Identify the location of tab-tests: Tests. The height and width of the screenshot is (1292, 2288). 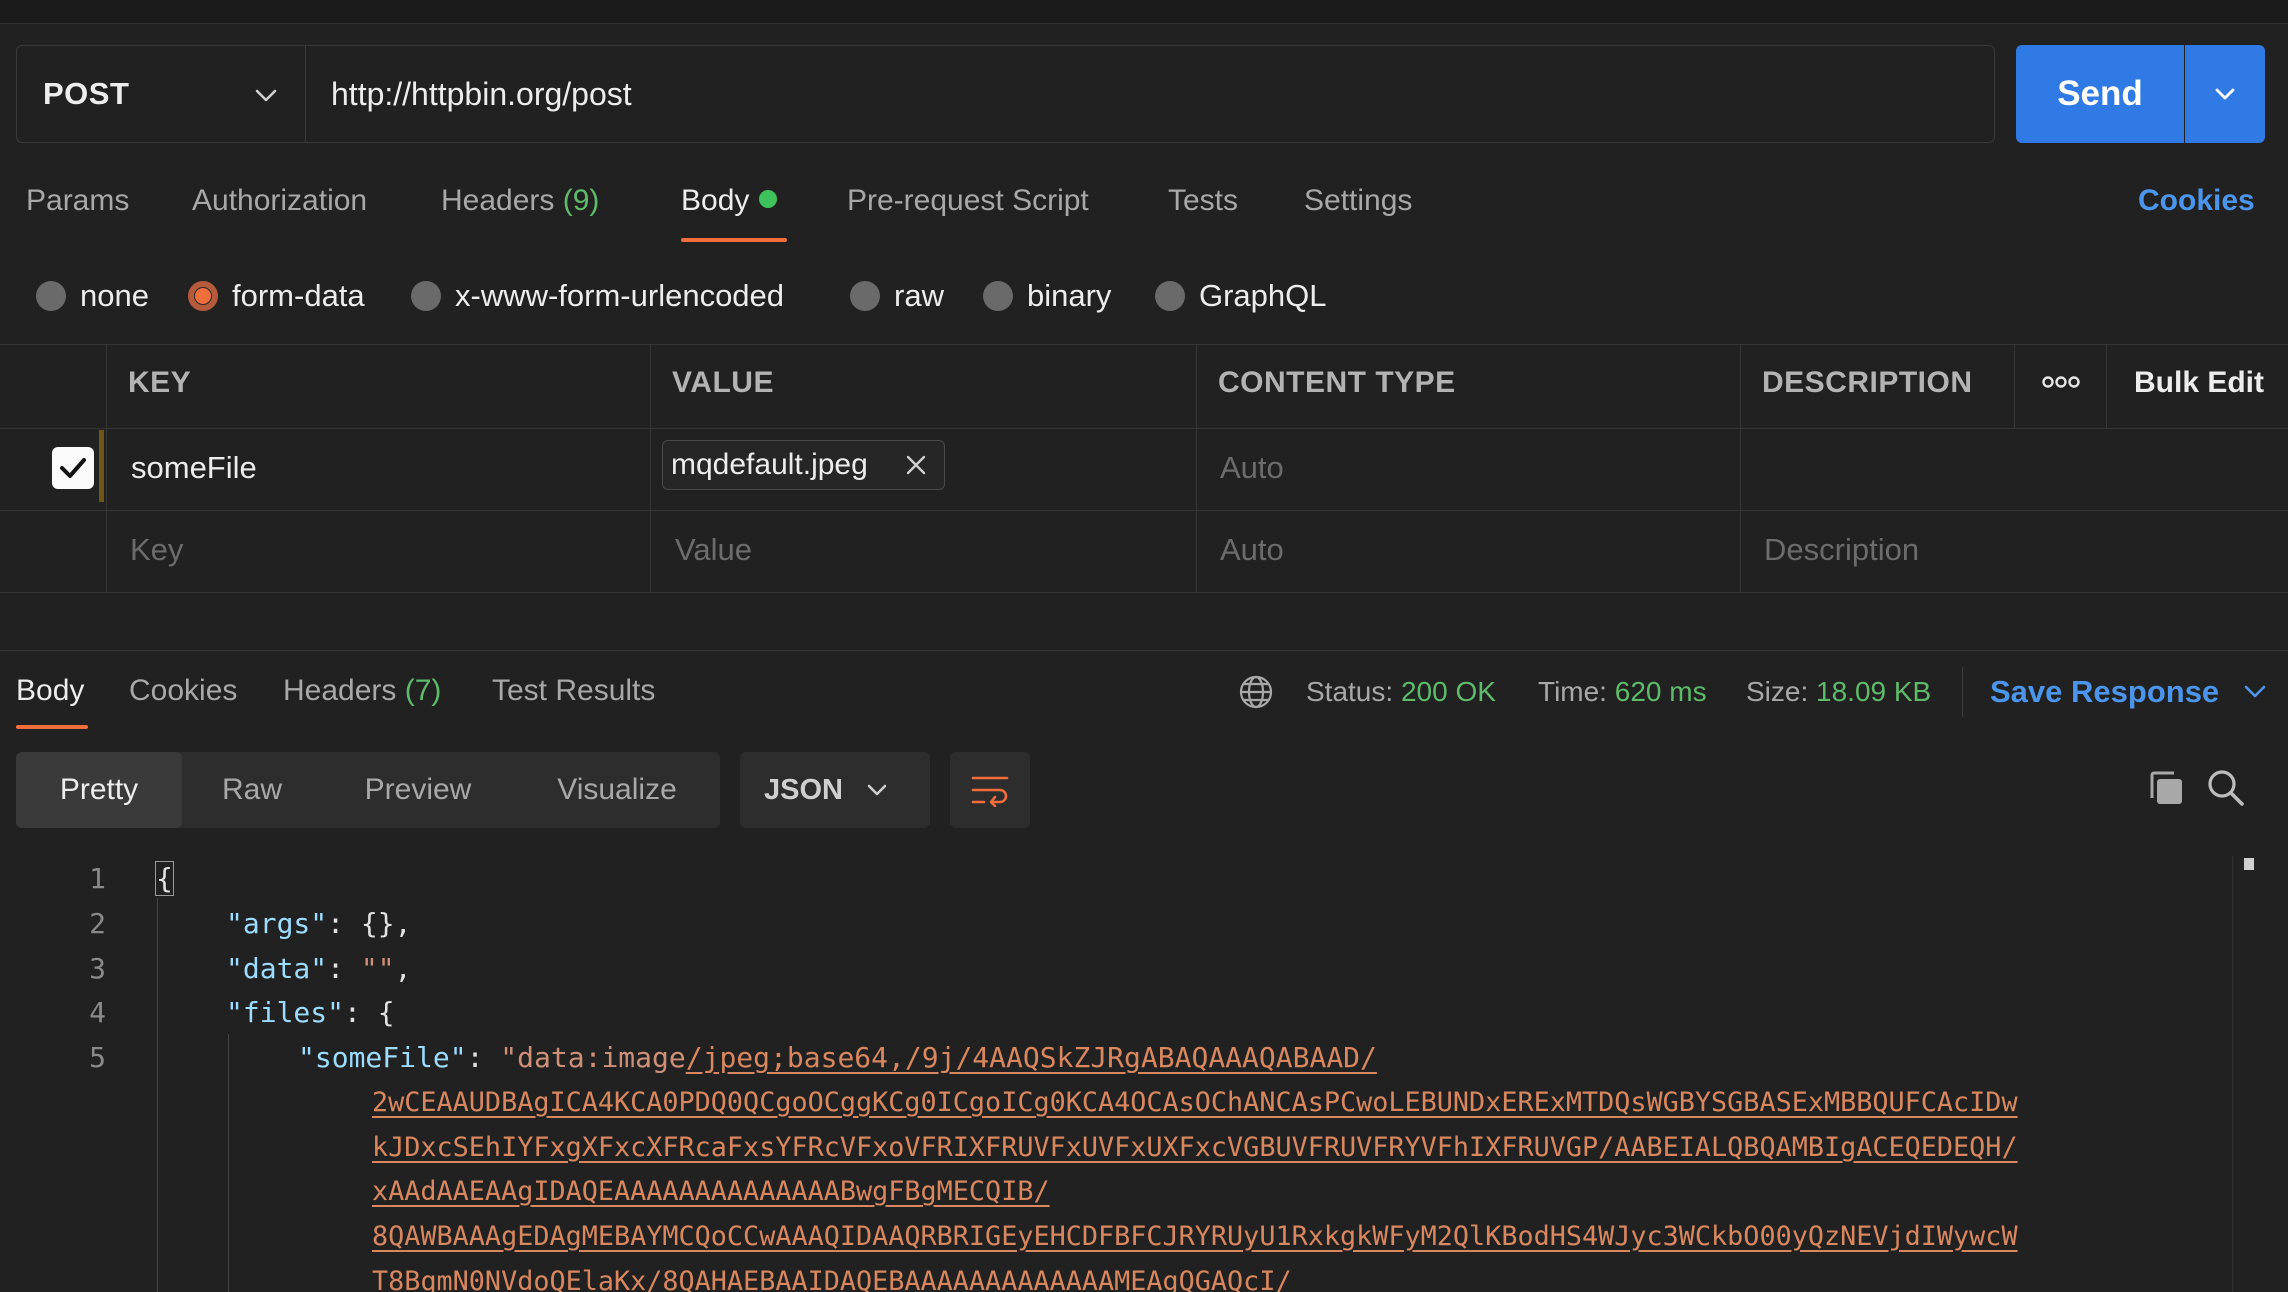
(1203, 201).